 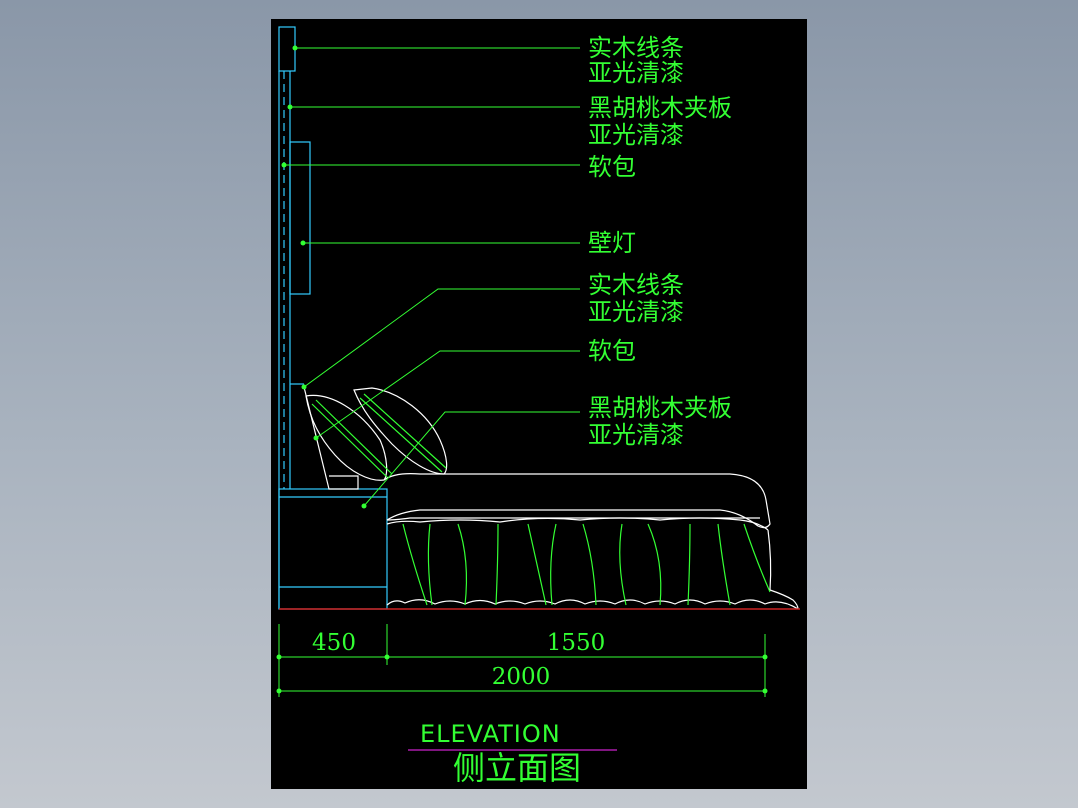 I want to click on dim-total: 2000, so click(x=521, y=677).